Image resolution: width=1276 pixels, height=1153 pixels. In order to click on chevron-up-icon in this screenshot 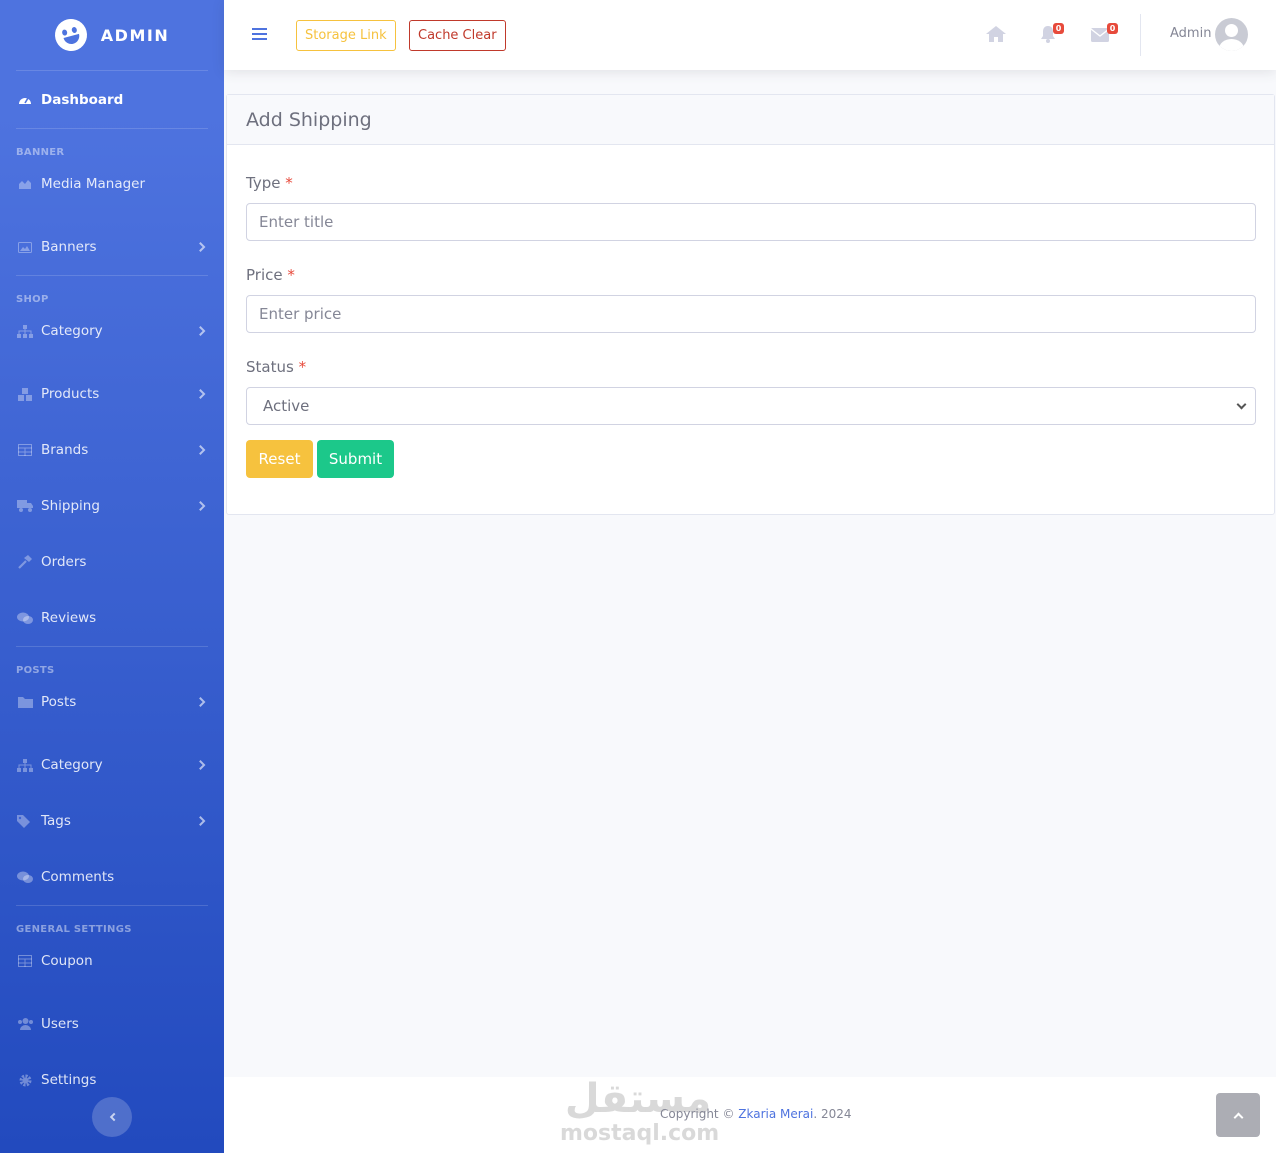, I will do `click(1238, 1117)`.